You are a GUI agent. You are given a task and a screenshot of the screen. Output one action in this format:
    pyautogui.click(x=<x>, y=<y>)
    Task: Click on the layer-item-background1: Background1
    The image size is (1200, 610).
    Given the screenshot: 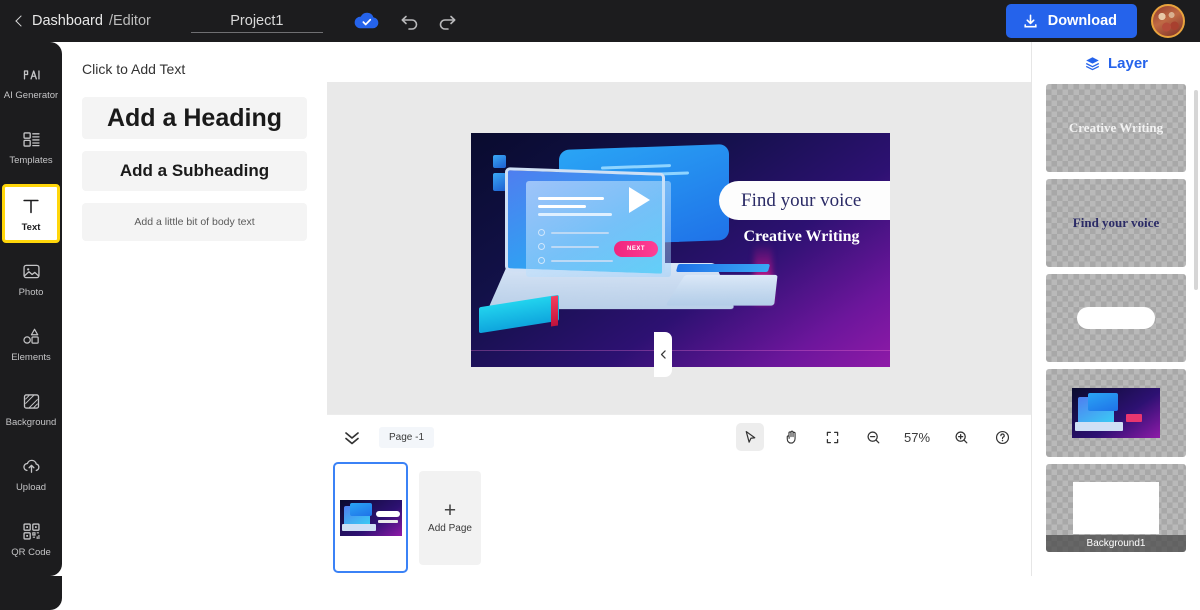 What is the action you would take?
    pyautogui.click(x=1116, y=508)
    